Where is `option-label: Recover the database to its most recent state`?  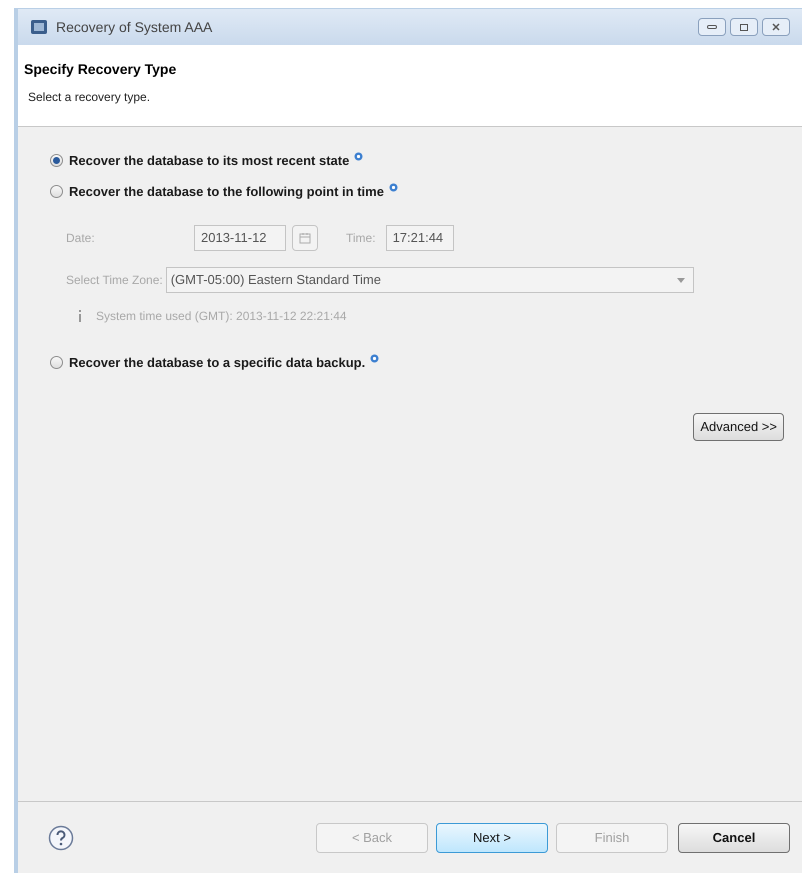
option-label: Recover the database to its most recent state is located at coordinates (209, 160).